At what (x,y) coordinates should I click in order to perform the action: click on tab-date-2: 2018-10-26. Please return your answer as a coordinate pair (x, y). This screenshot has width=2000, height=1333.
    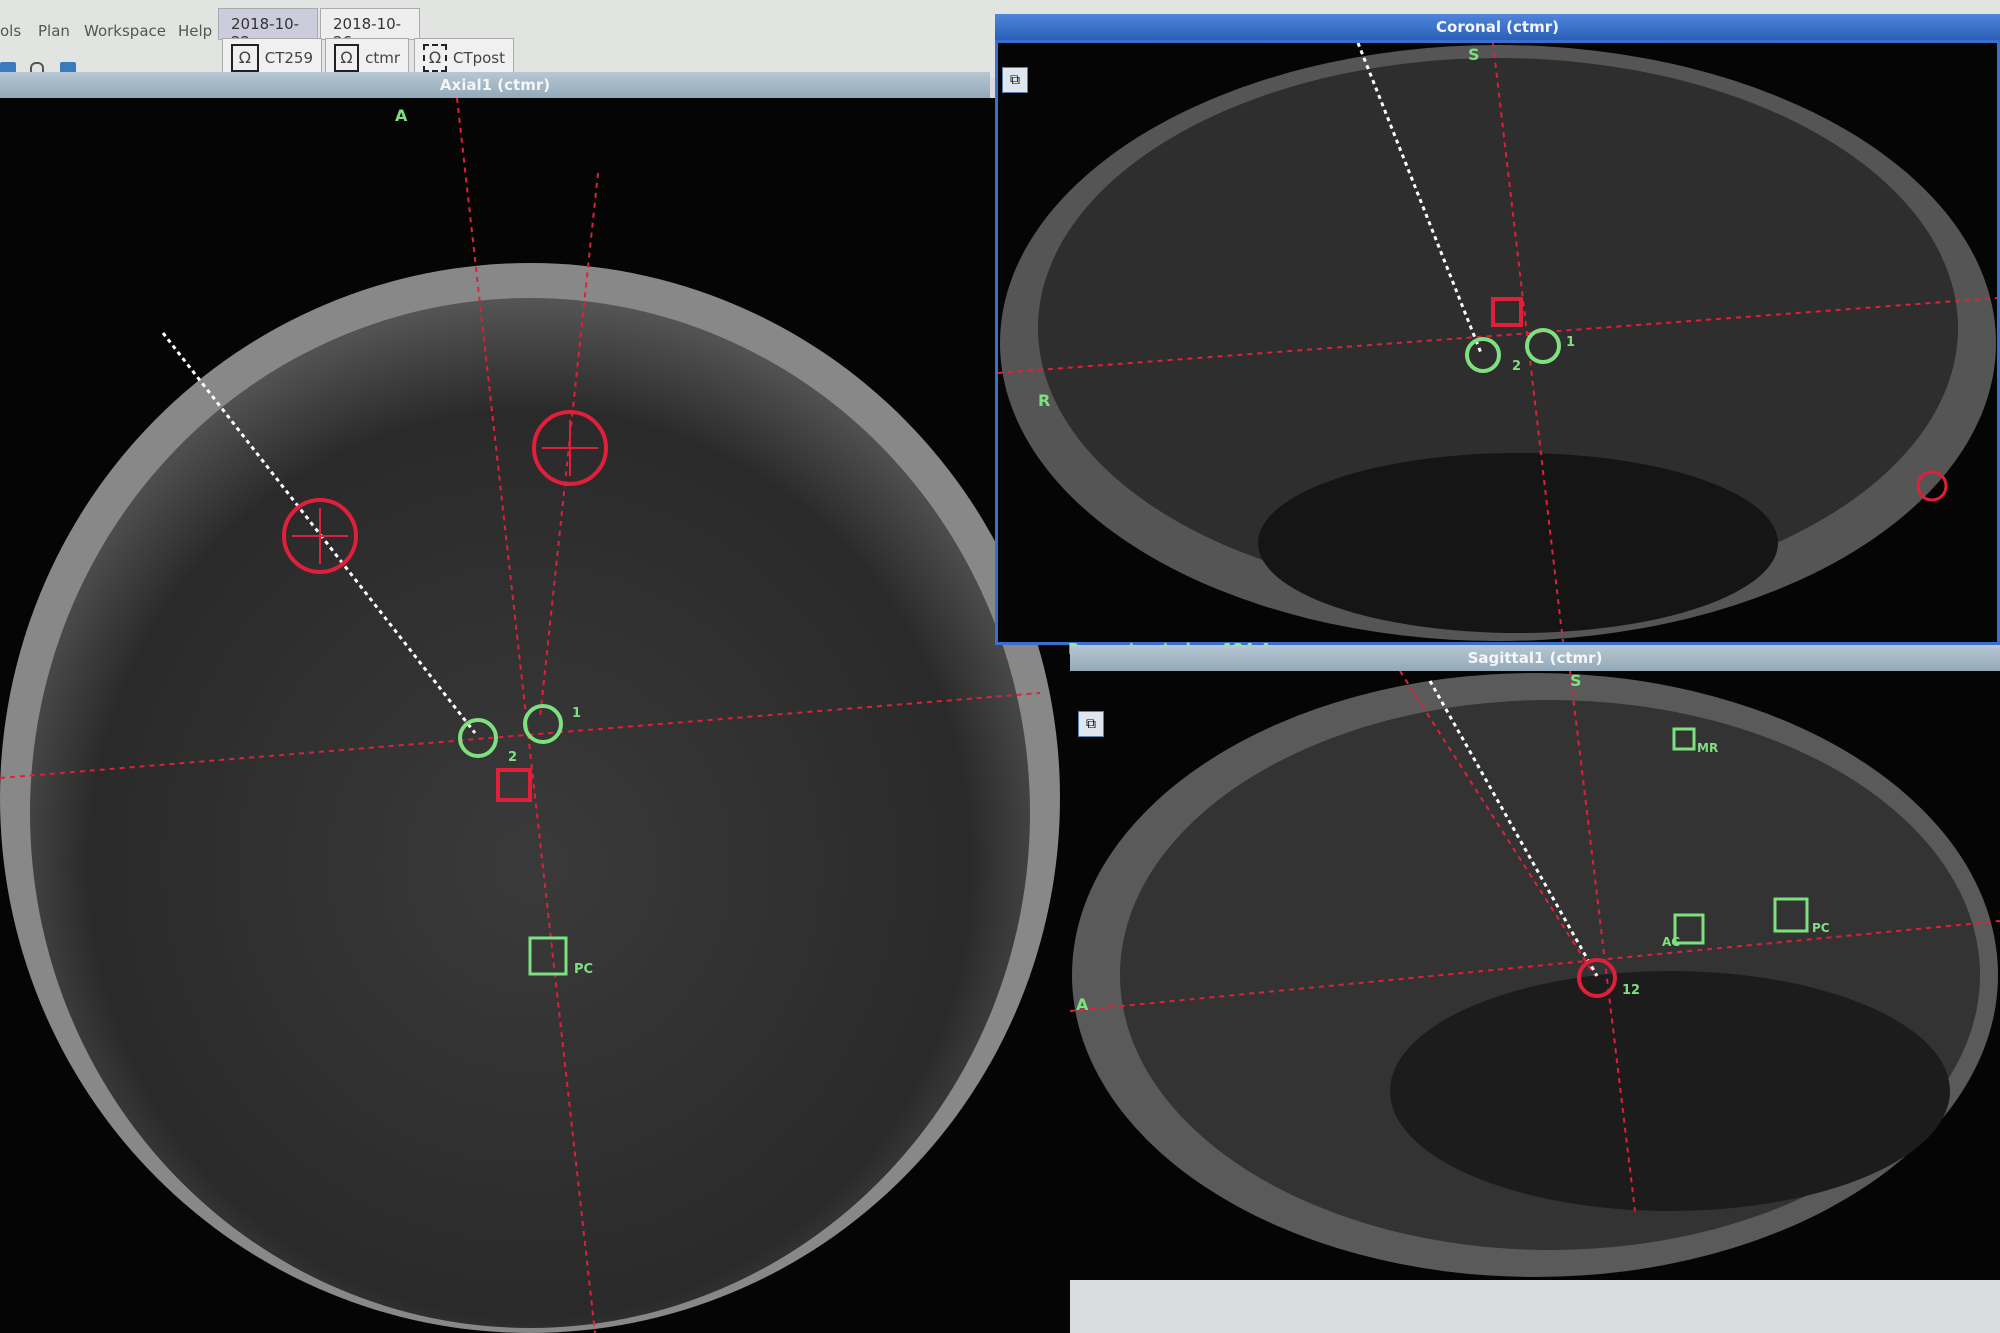
    Looking at the image, I should click on (370, 29).